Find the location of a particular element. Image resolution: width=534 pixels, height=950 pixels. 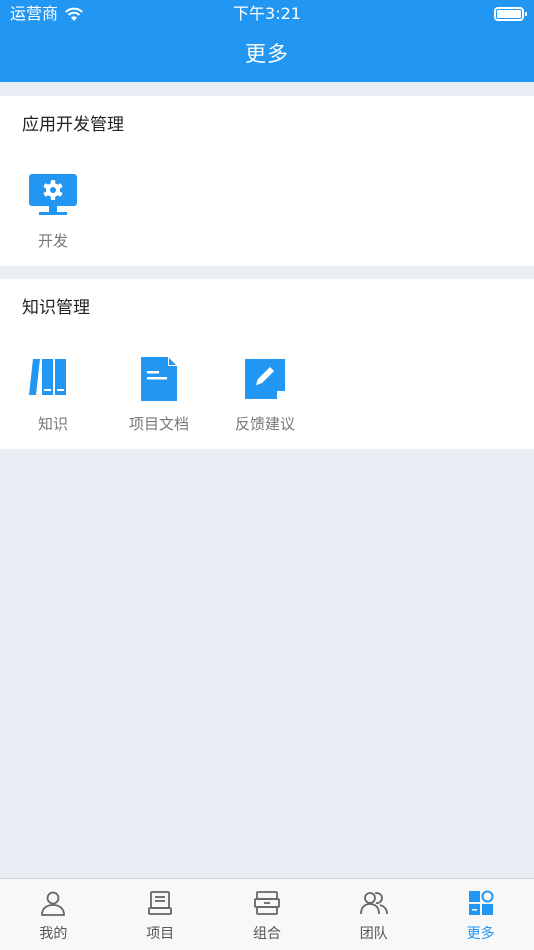

stack-icon is located at coordinates (267, 903).